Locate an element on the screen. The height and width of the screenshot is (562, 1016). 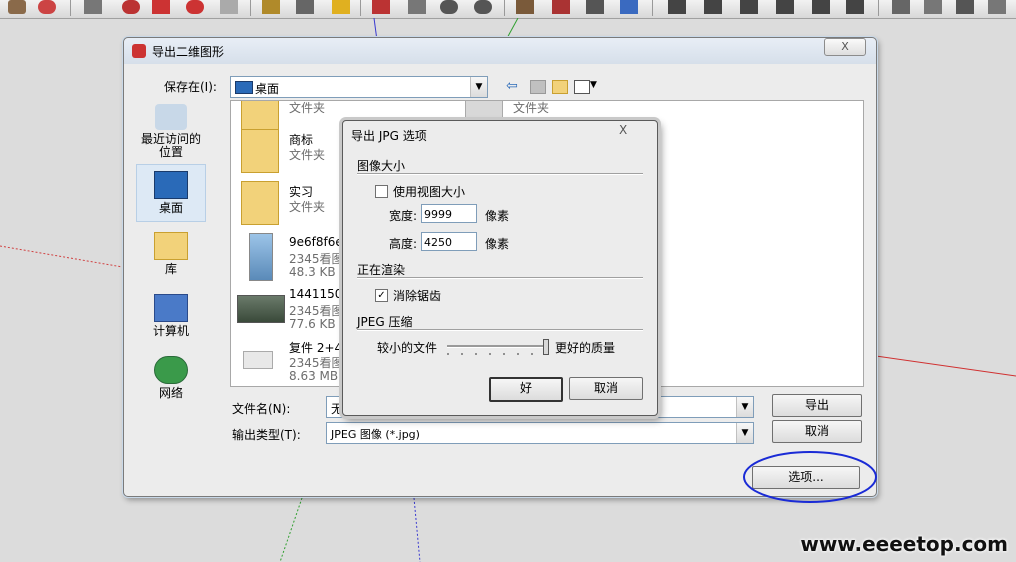
filetype-select: JPEG 图像 (*.jpg) ▼ is located at coordinates (540, 433).